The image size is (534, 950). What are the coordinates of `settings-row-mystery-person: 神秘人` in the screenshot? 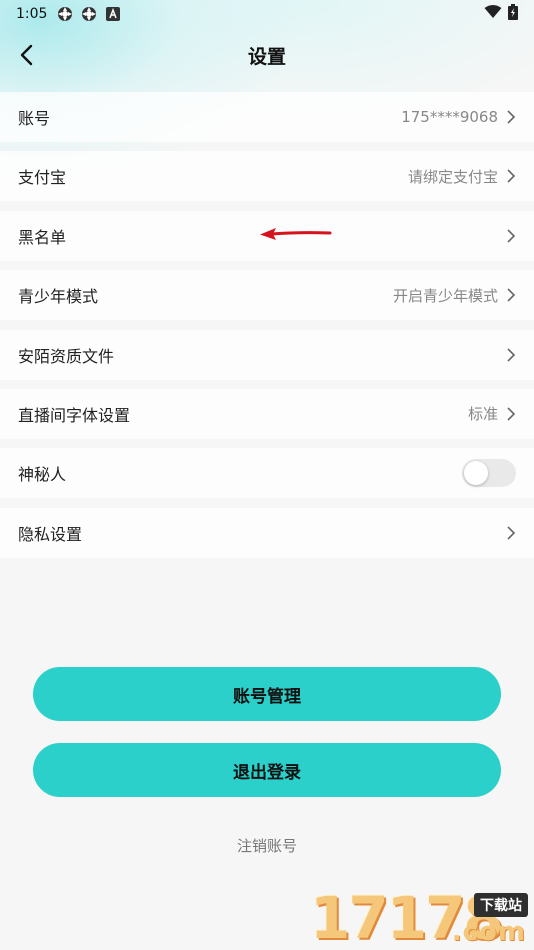 It's located at (267, 473).